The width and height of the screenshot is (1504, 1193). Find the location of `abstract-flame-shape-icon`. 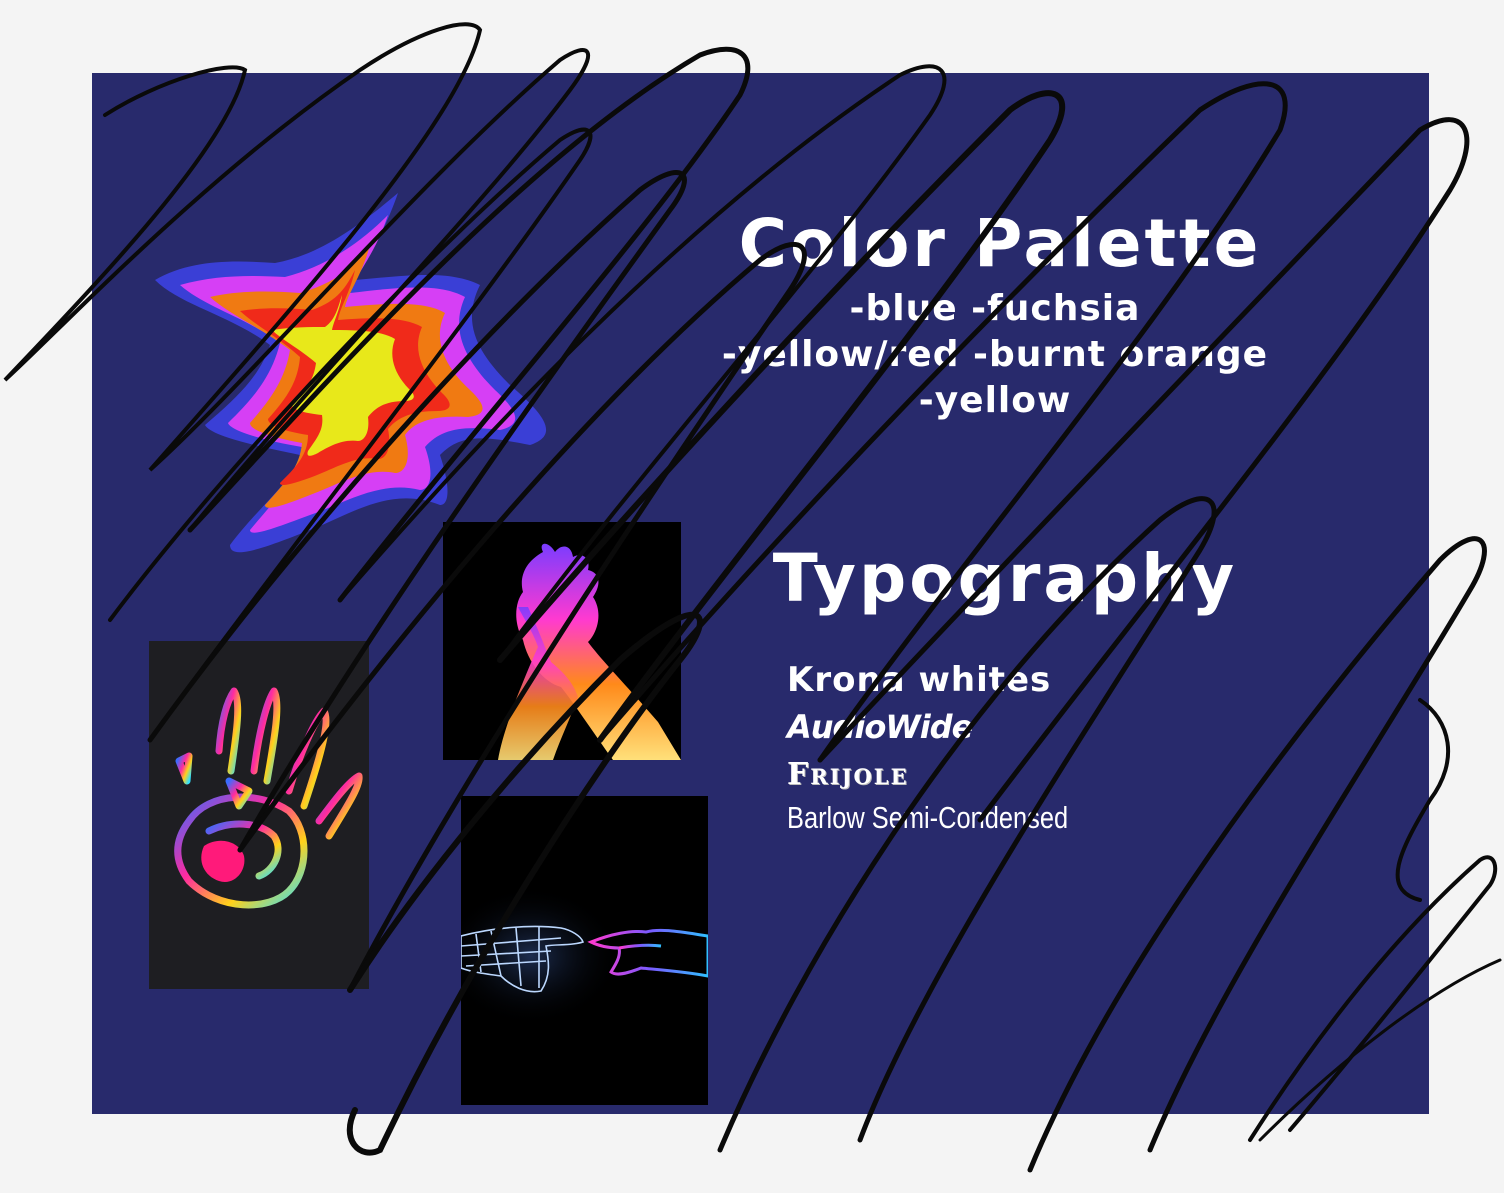

abstract-flame-shape-icon is located at coordinates (360, 375).